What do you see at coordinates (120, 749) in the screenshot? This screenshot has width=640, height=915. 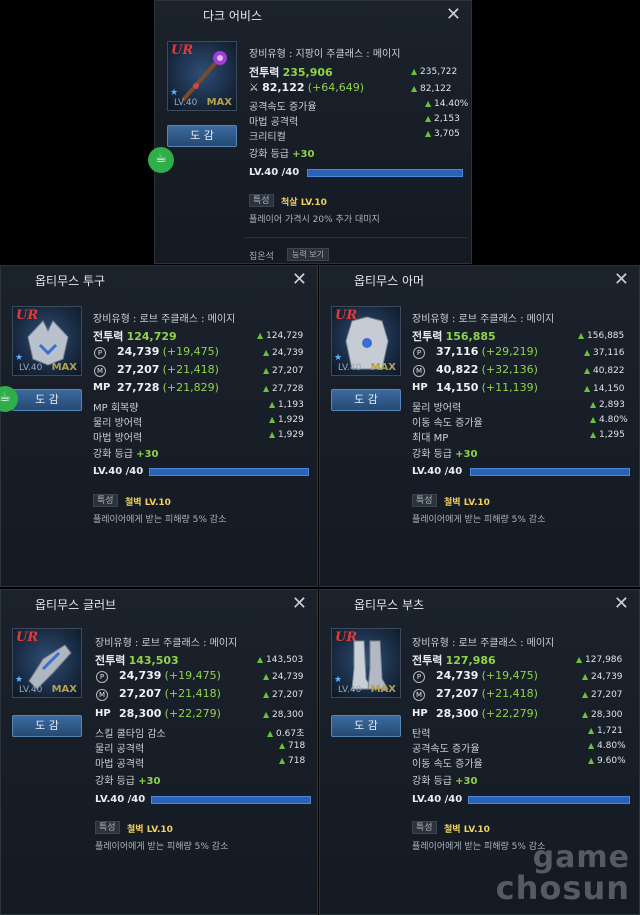 I see `stat-label: 물리 공격력` at bounding box center [120, 749].